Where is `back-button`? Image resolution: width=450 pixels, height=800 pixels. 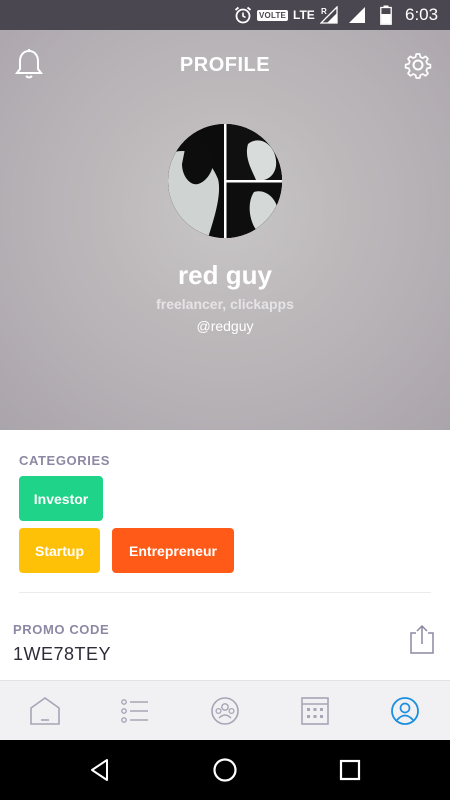
back-button is located at coordinates (100, 770).